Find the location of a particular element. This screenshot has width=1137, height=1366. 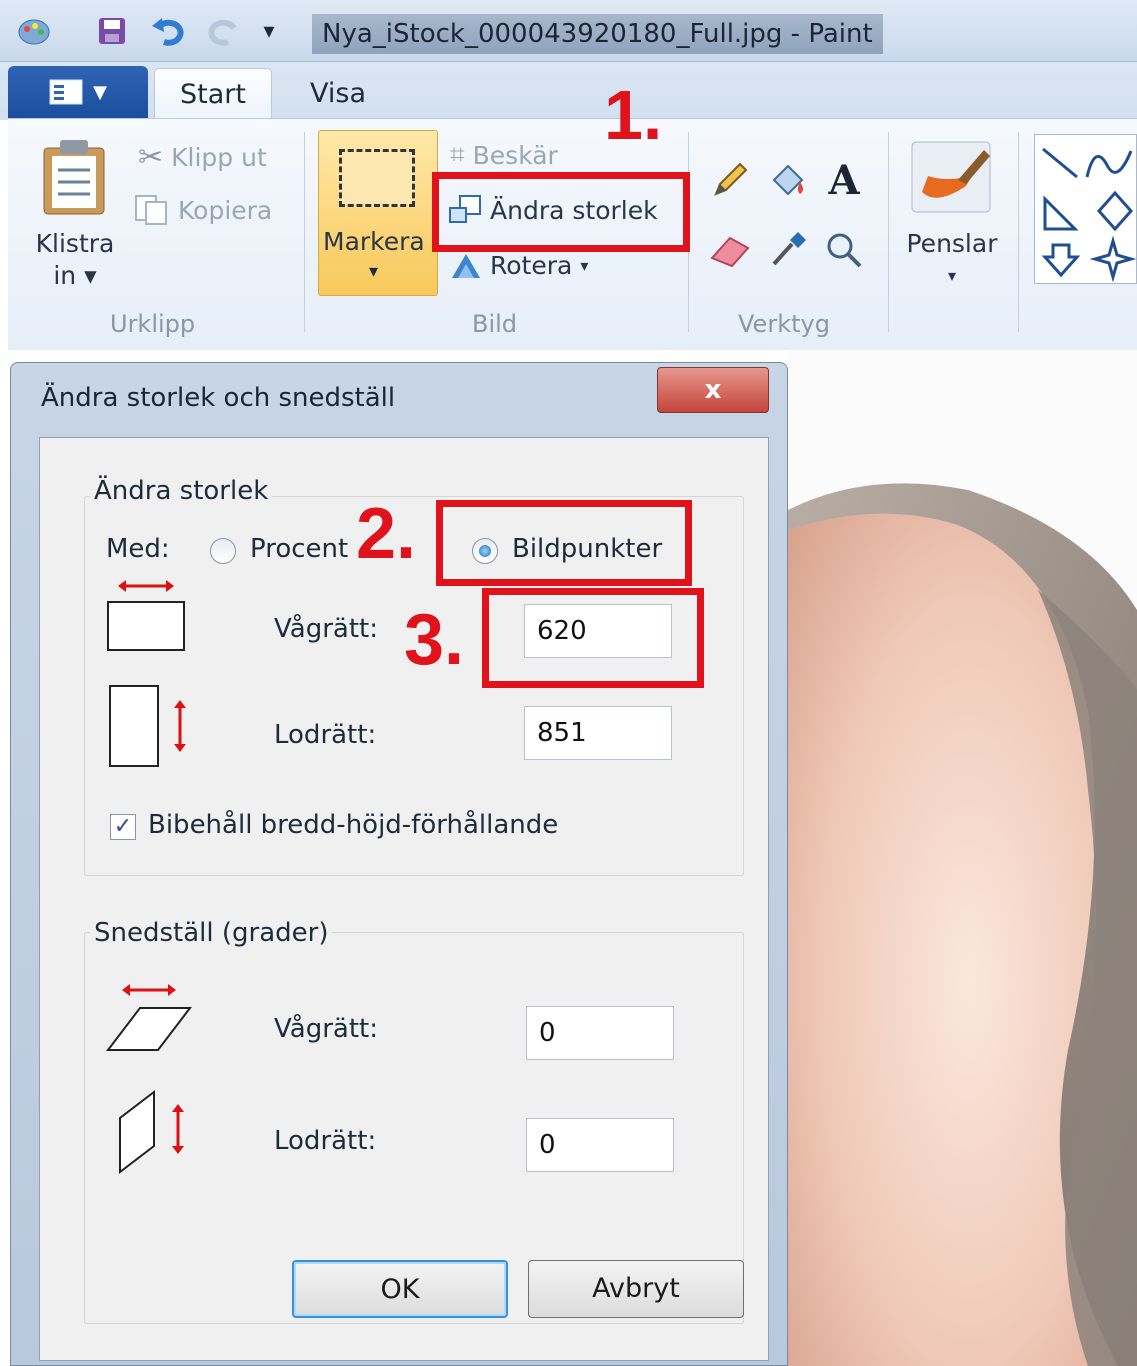

copy-icon is located at coordinates (151, 210).